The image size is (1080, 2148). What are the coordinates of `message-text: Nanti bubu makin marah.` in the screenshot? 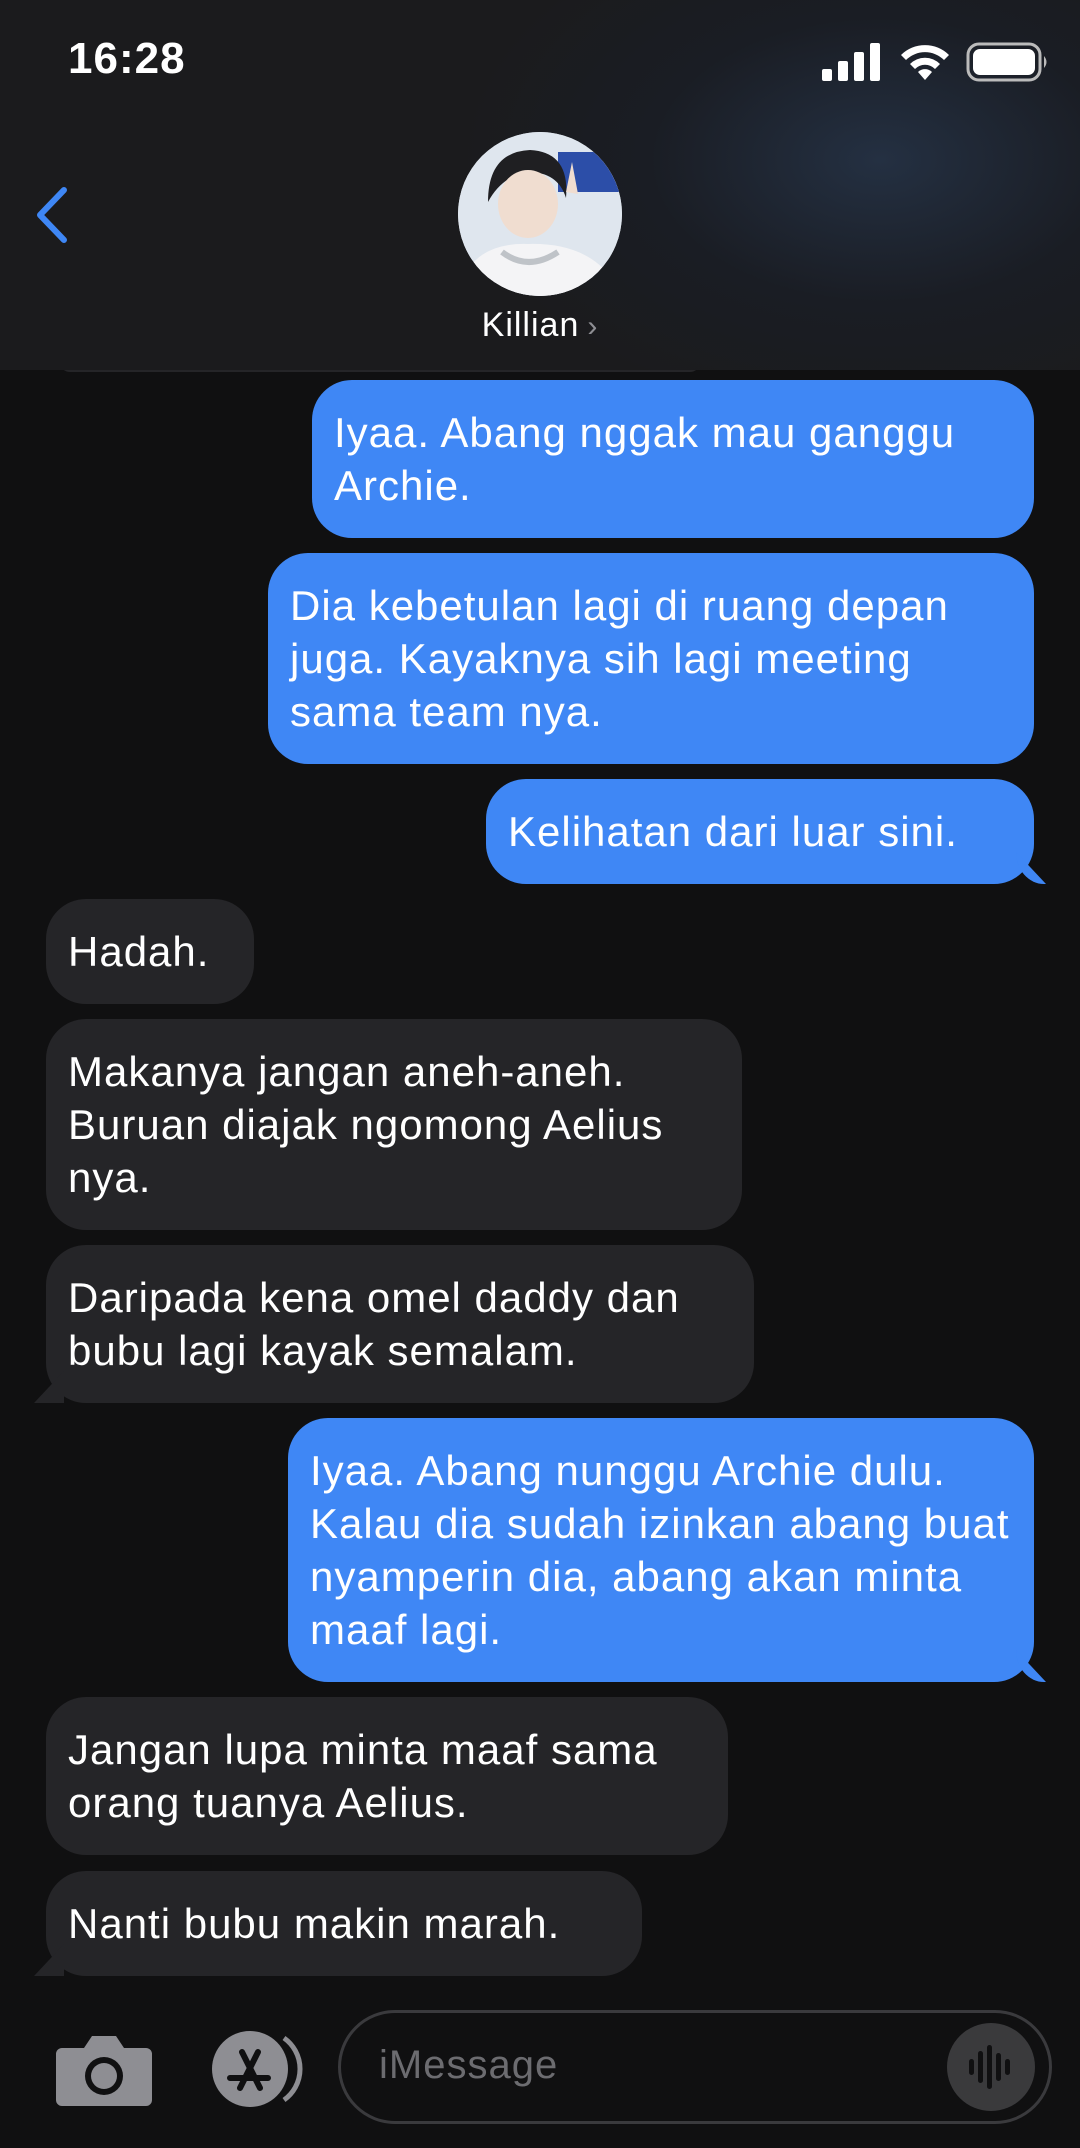 It's located at (314, 1923).